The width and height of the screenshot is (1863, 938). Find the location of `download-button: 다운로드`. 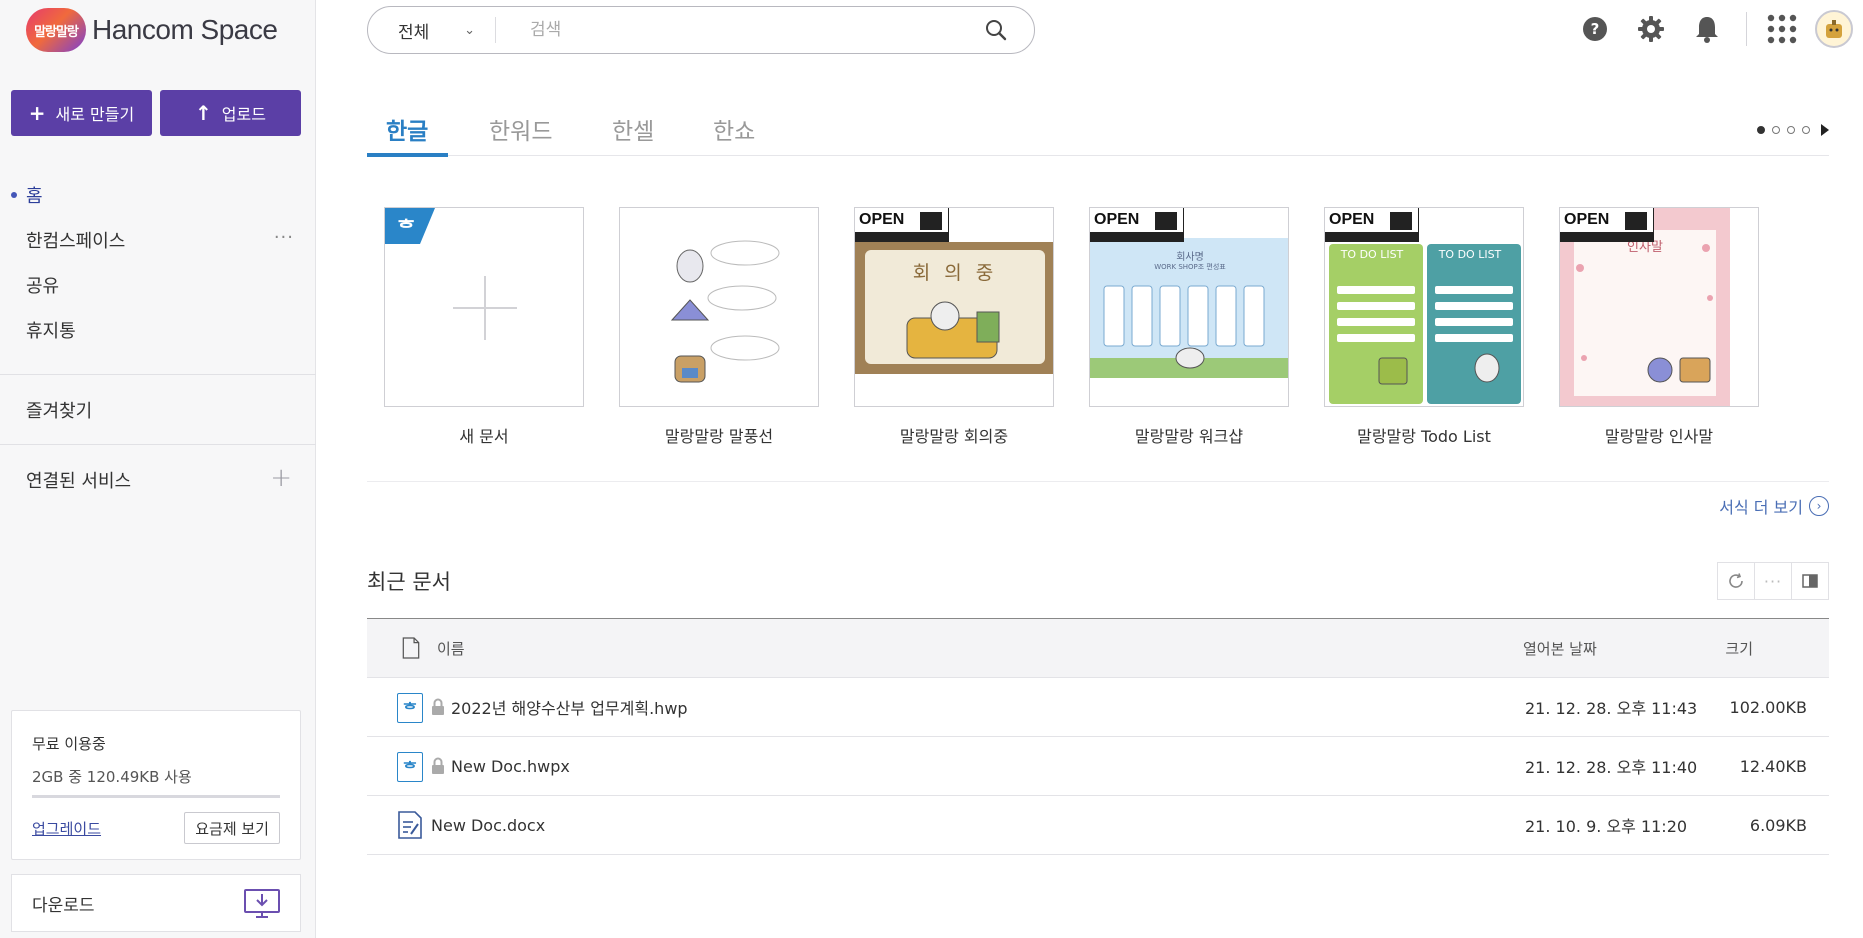

download-button: 다운로드 is located at coordinates (156, 903).